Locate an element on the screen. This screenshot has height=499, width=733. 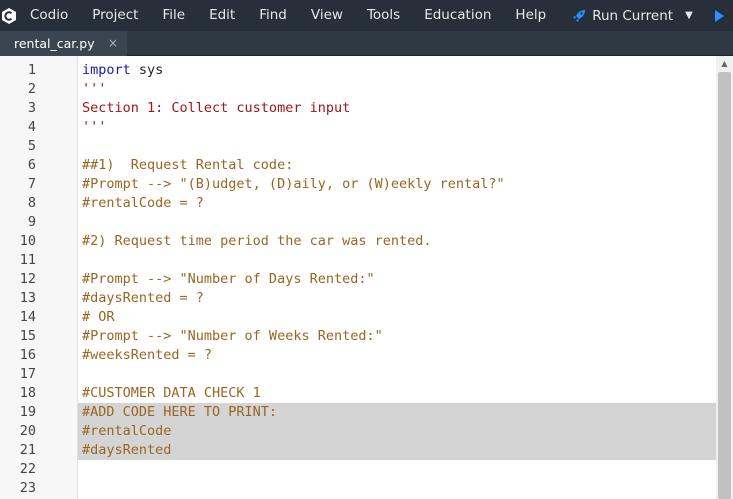
code-line: #rentalCode is located at coordinates (126, 431).